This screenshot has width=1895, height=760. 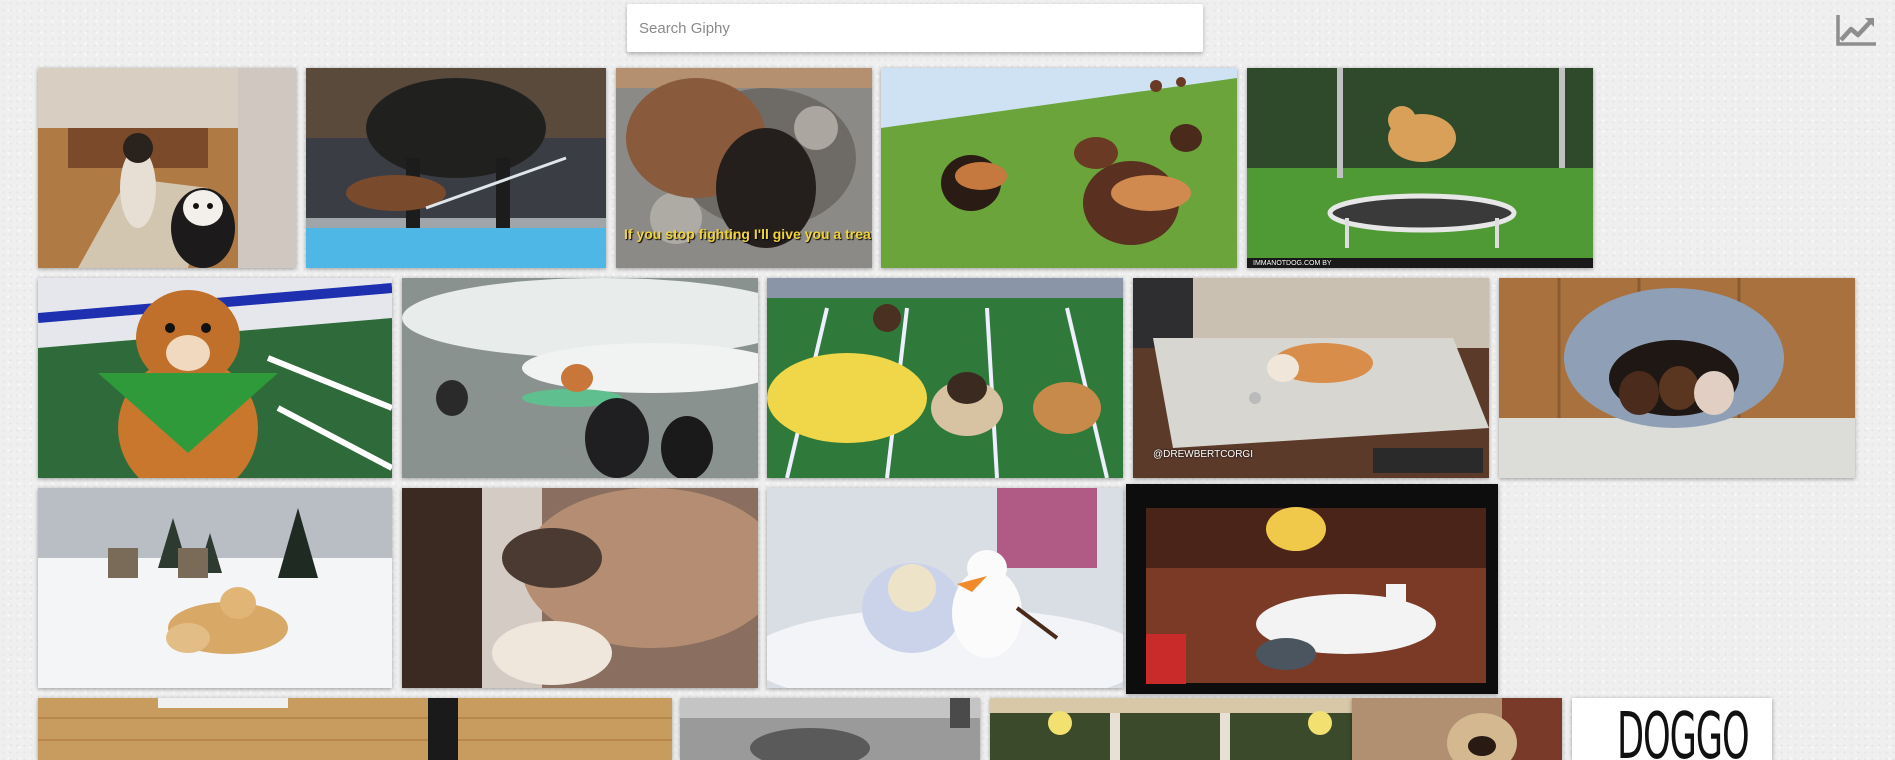 I want to click on gif-tile-cartoon-dog, so click(x=1312, y=589).